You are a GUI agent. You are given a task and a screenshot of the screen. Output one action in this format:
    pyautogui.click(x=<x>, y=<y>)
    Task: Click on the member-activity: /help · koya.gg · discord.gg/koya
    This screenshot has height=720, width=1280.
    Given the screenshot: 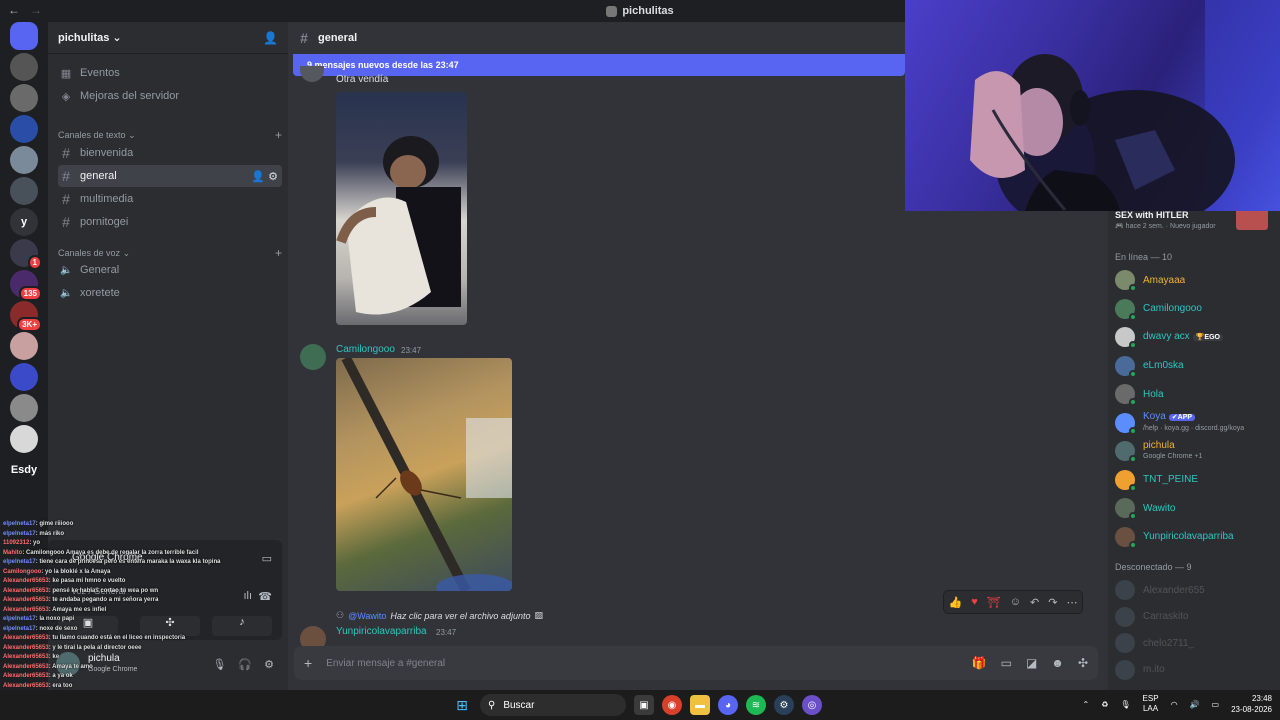 What is the action you would take?
    pyautogui.click(x=1194, y=428)
    